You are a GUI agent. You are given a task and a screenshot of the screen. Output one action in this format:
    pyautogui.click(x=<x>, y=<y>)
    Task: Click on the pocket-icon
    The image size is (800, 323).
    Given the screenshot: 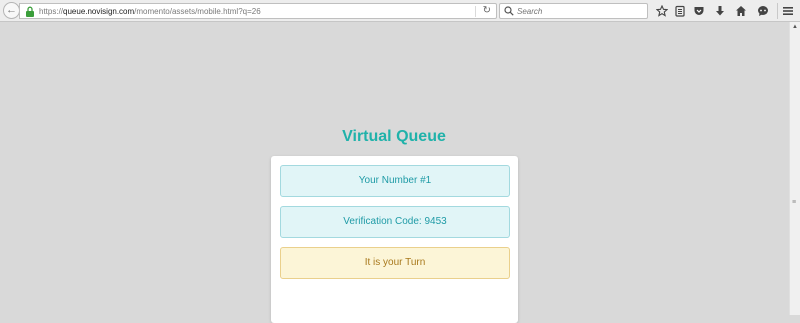 What is the action you would take?
    pyautogui.click(x=699, y=11)
    